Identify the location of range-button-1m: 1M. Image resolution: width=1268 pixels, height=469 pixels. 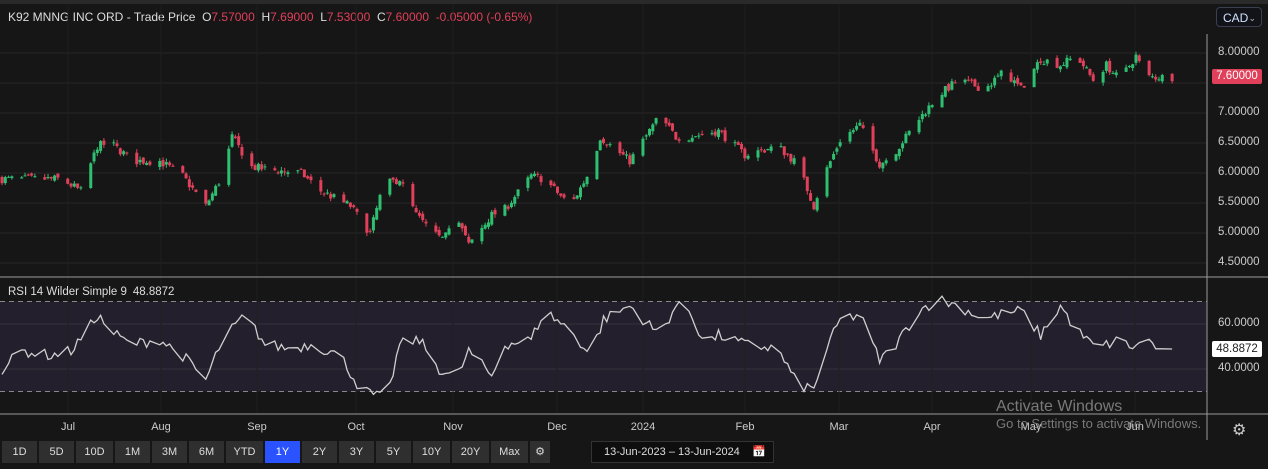
(132, 452).